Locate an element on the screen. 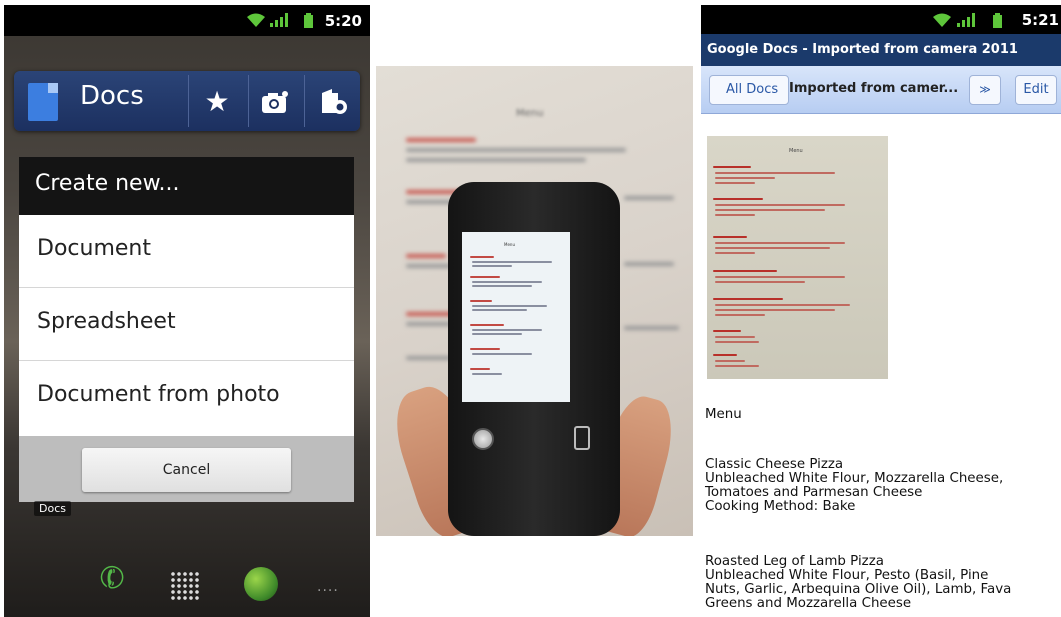  chevron-down-icon: ≫ is located at coordinates (985, 90).